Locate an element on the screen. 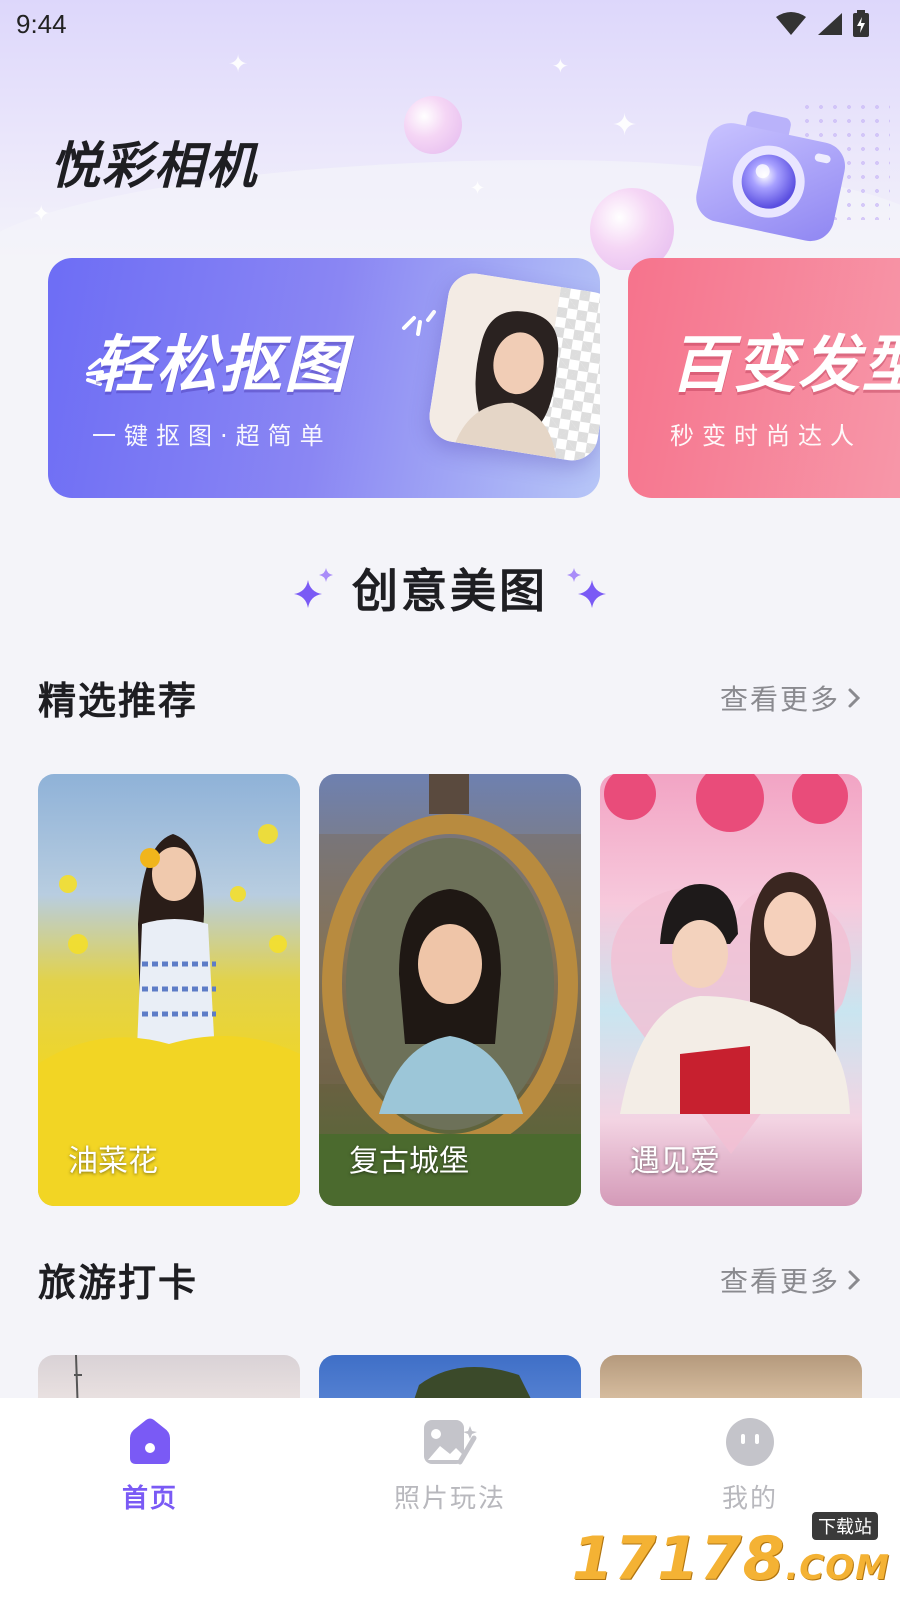 The height and width of the screenshot is (1600, 900). travel-see-more-link: 查看更多 is located at coordinates (791, 1280).